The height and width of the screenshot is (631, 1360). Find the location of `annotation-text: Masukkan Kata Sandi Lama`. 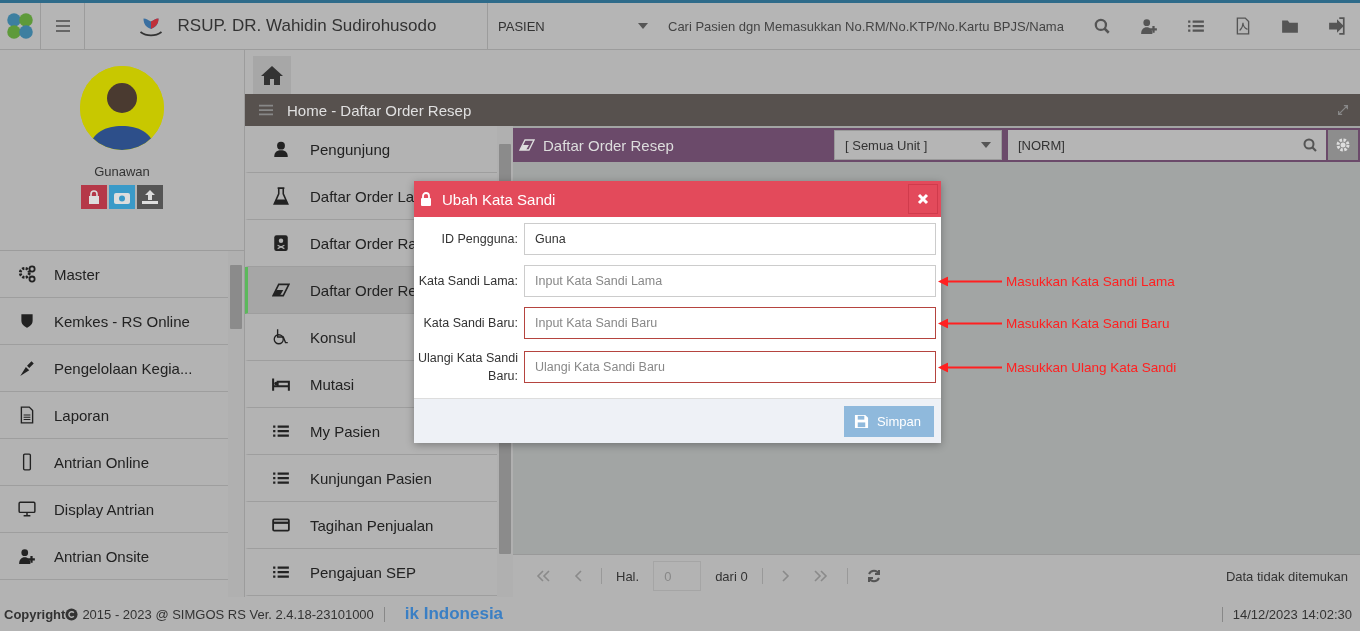

annotation-text: Masukkan Kata Sandi Lama is located at coordinates (1090, 281).